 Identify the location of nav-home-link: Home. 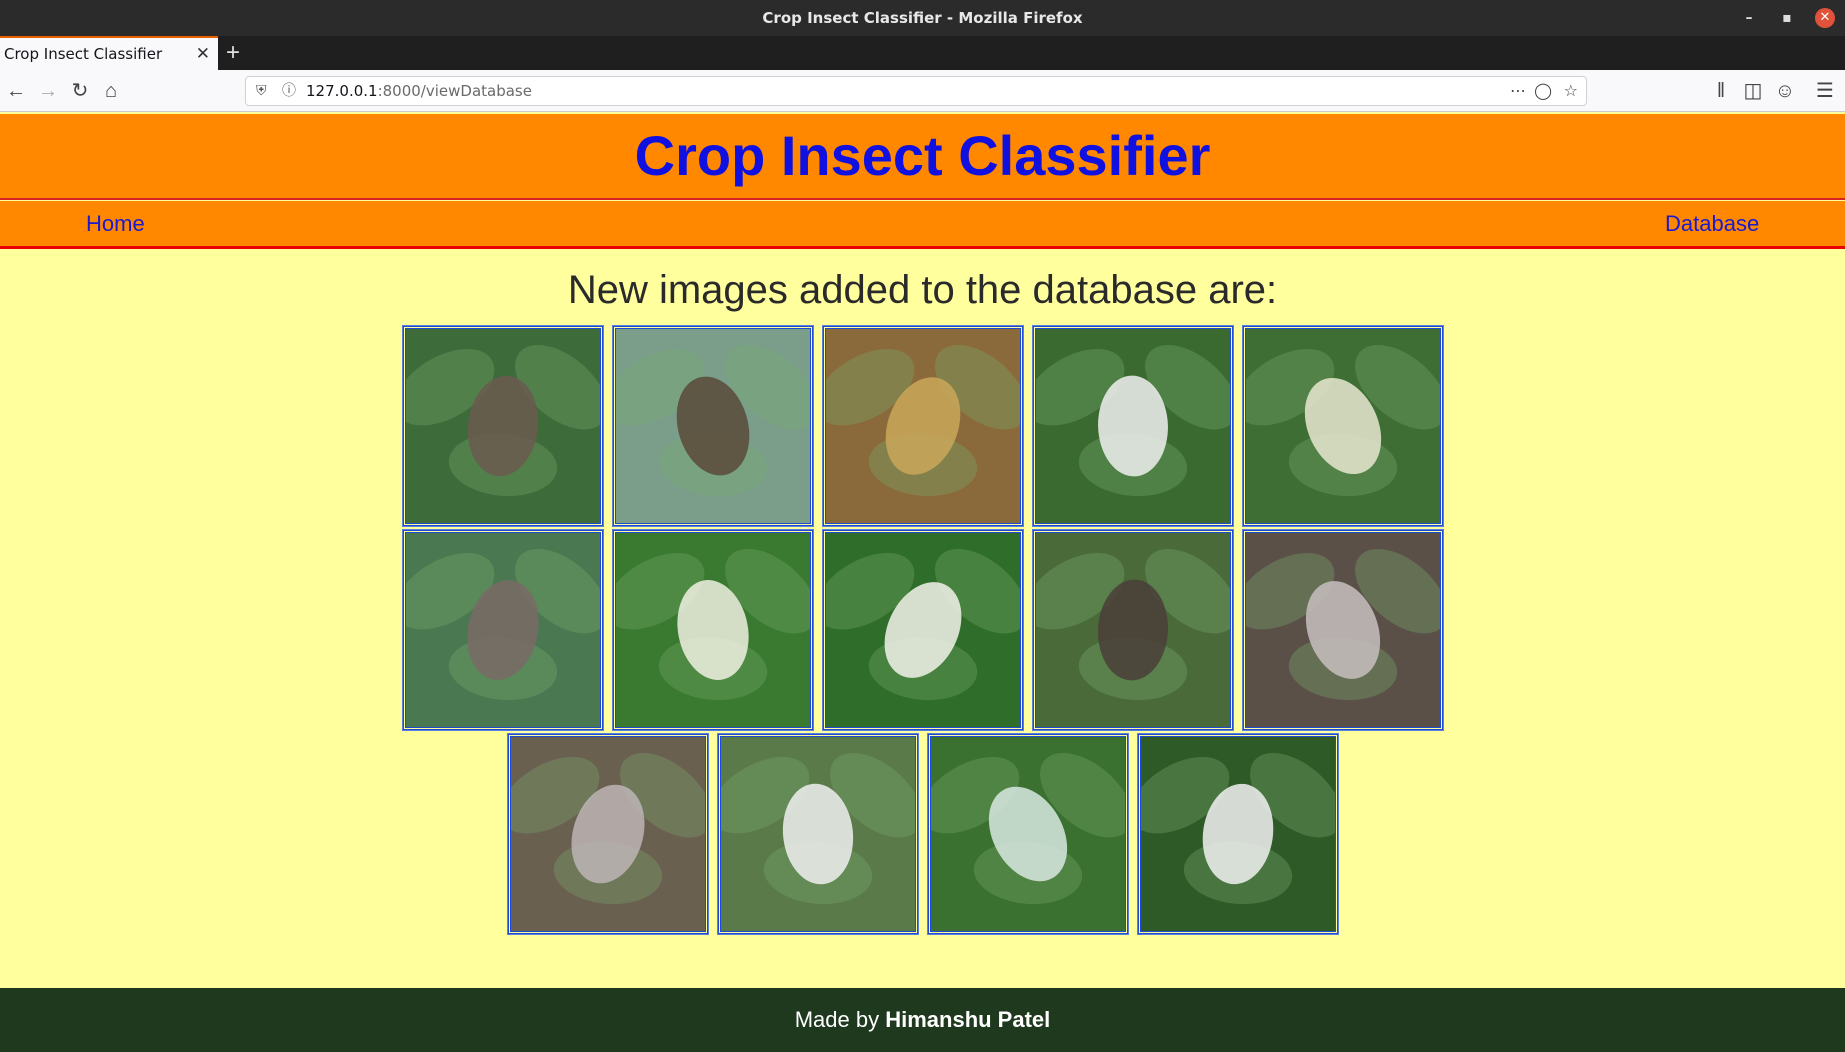
(115, 224).